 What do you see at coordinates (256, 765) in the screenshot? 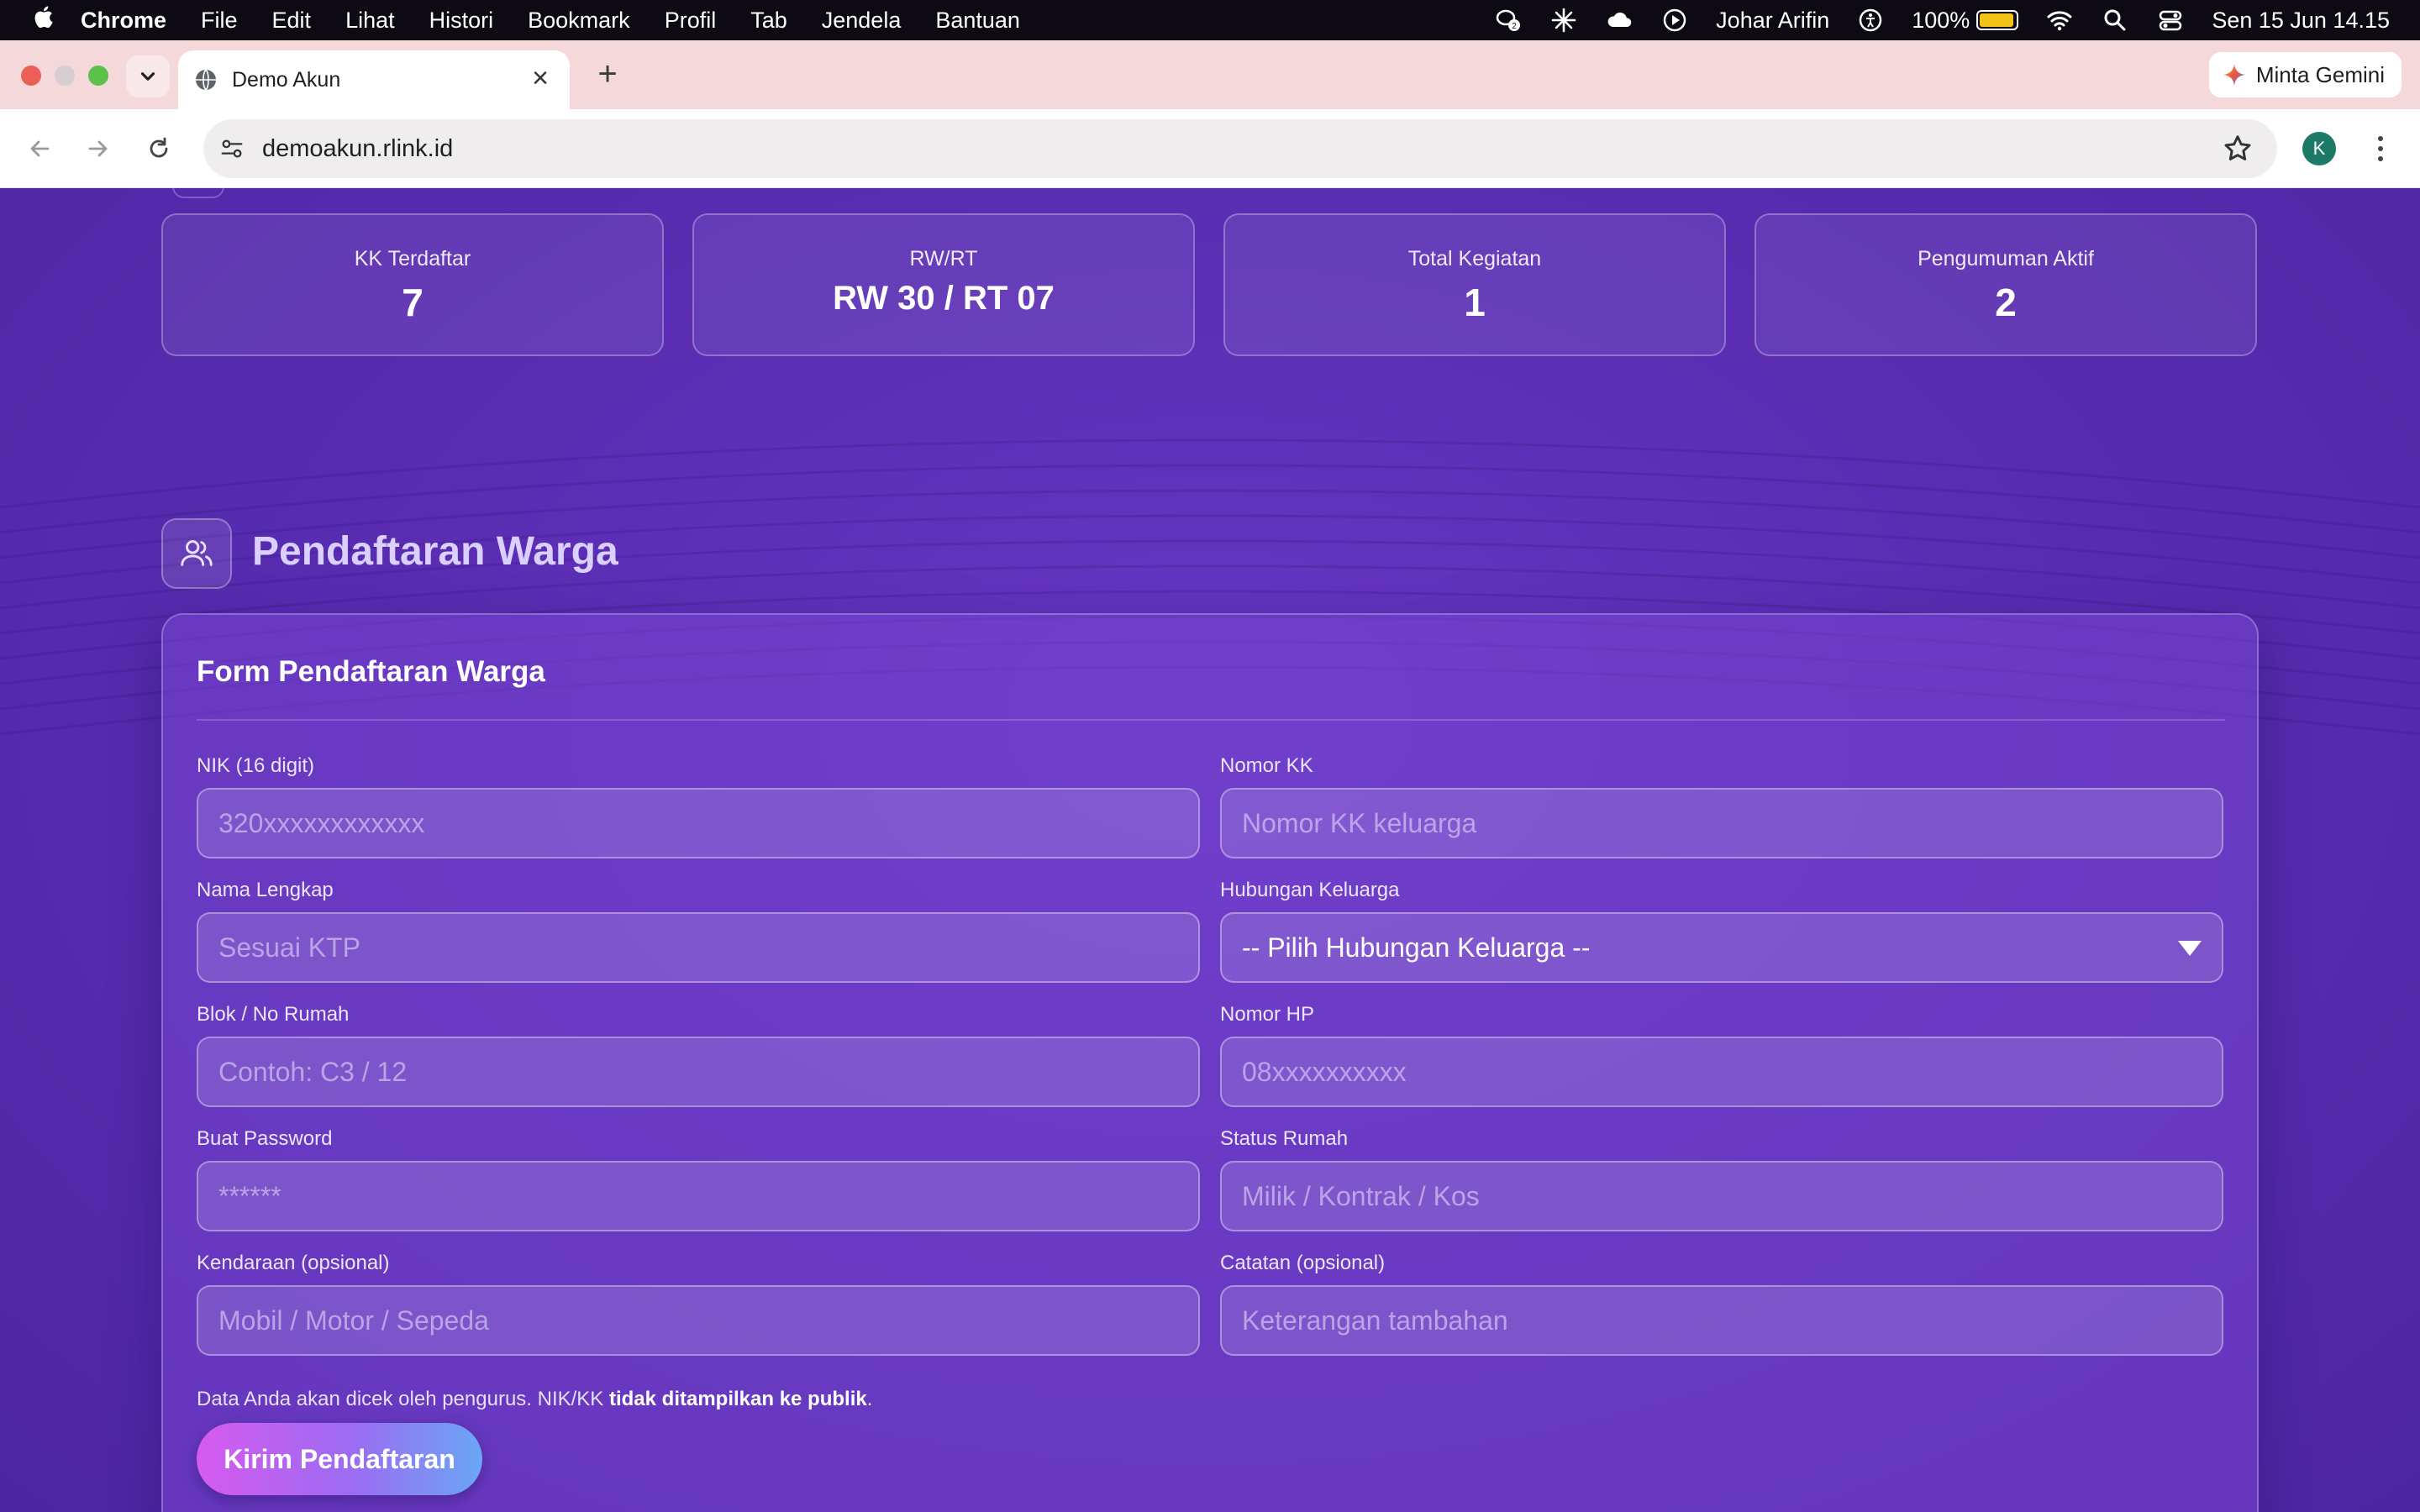
I see `nik-label: NIK (16 digit)` at bounding box center [256, 765].